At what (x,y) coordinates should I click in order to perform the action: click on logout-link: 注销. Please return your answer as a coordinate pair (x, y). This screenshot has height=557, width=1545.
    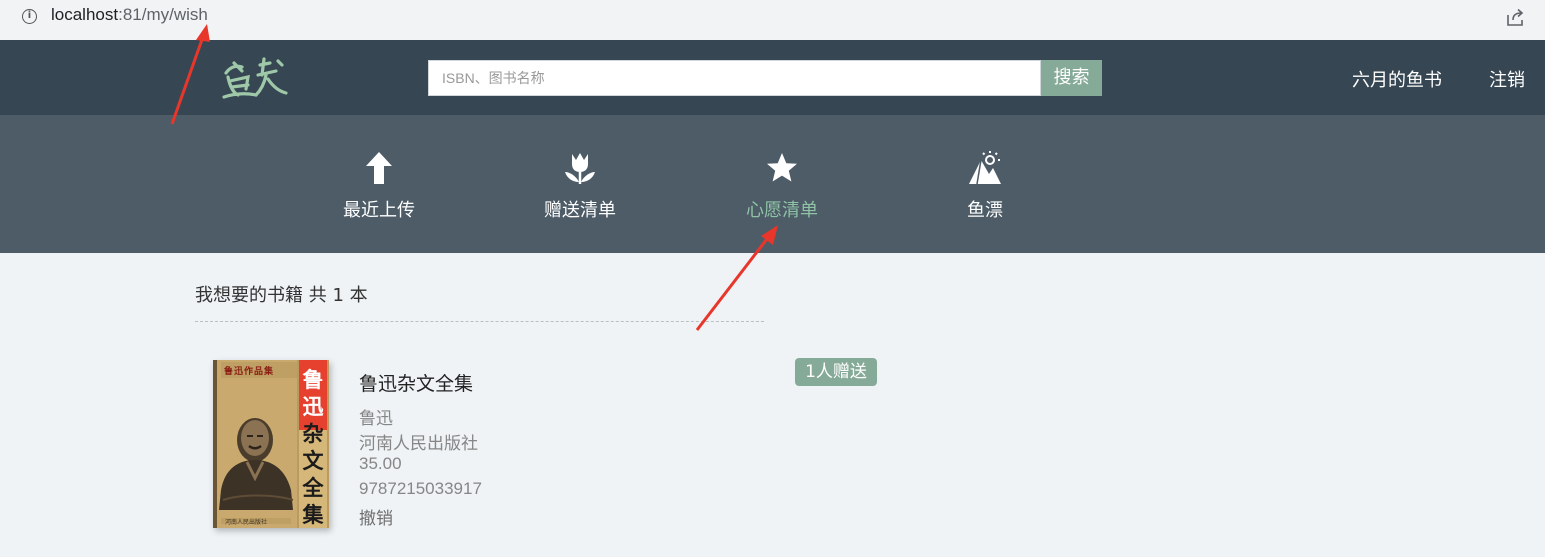
    Looking at the image, I should click on (1507, 79).